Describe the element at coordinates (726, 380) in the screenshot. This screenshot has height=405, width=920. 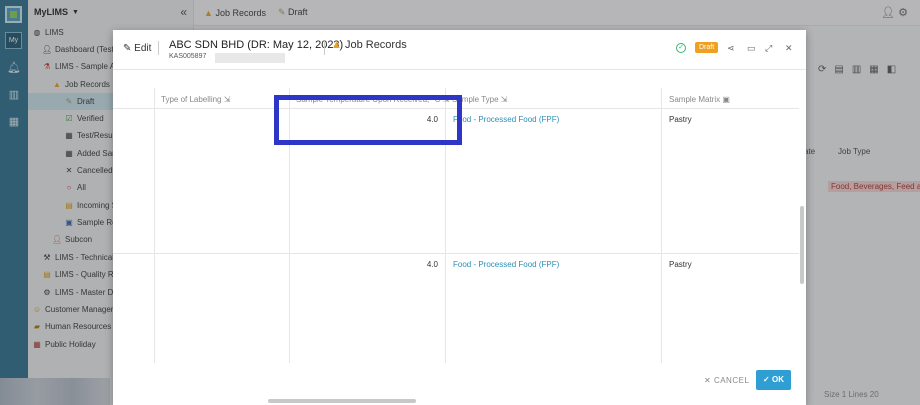
I see `cancel-button: ✕ CANCEL` at that location.